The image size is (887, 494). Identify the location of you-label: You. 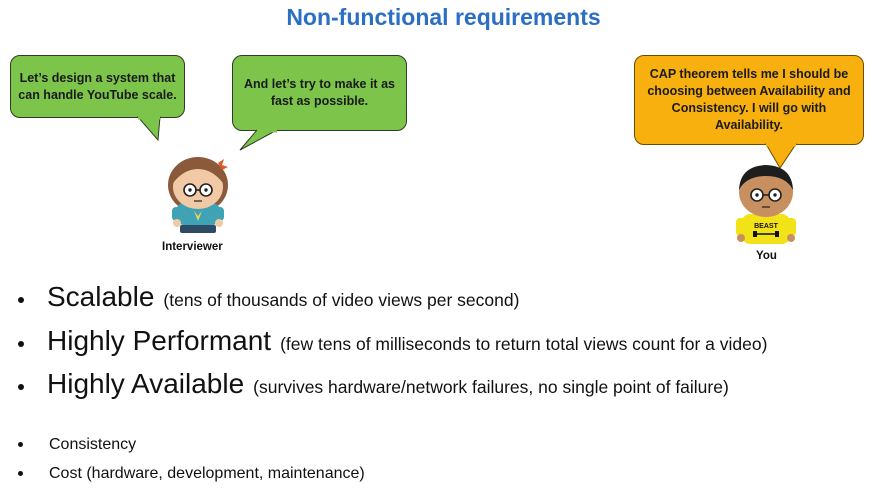
(766, 256).